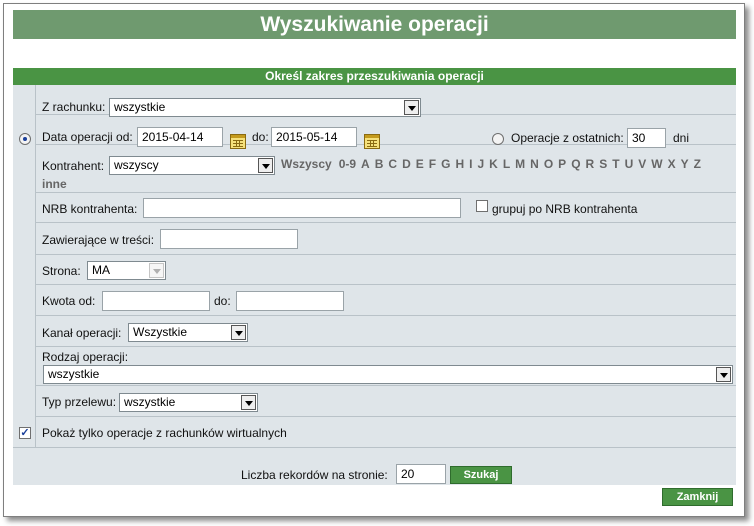 The height and width of the screenshot is (526, 754). I want to click on letter-link: W, so click(656, 164).